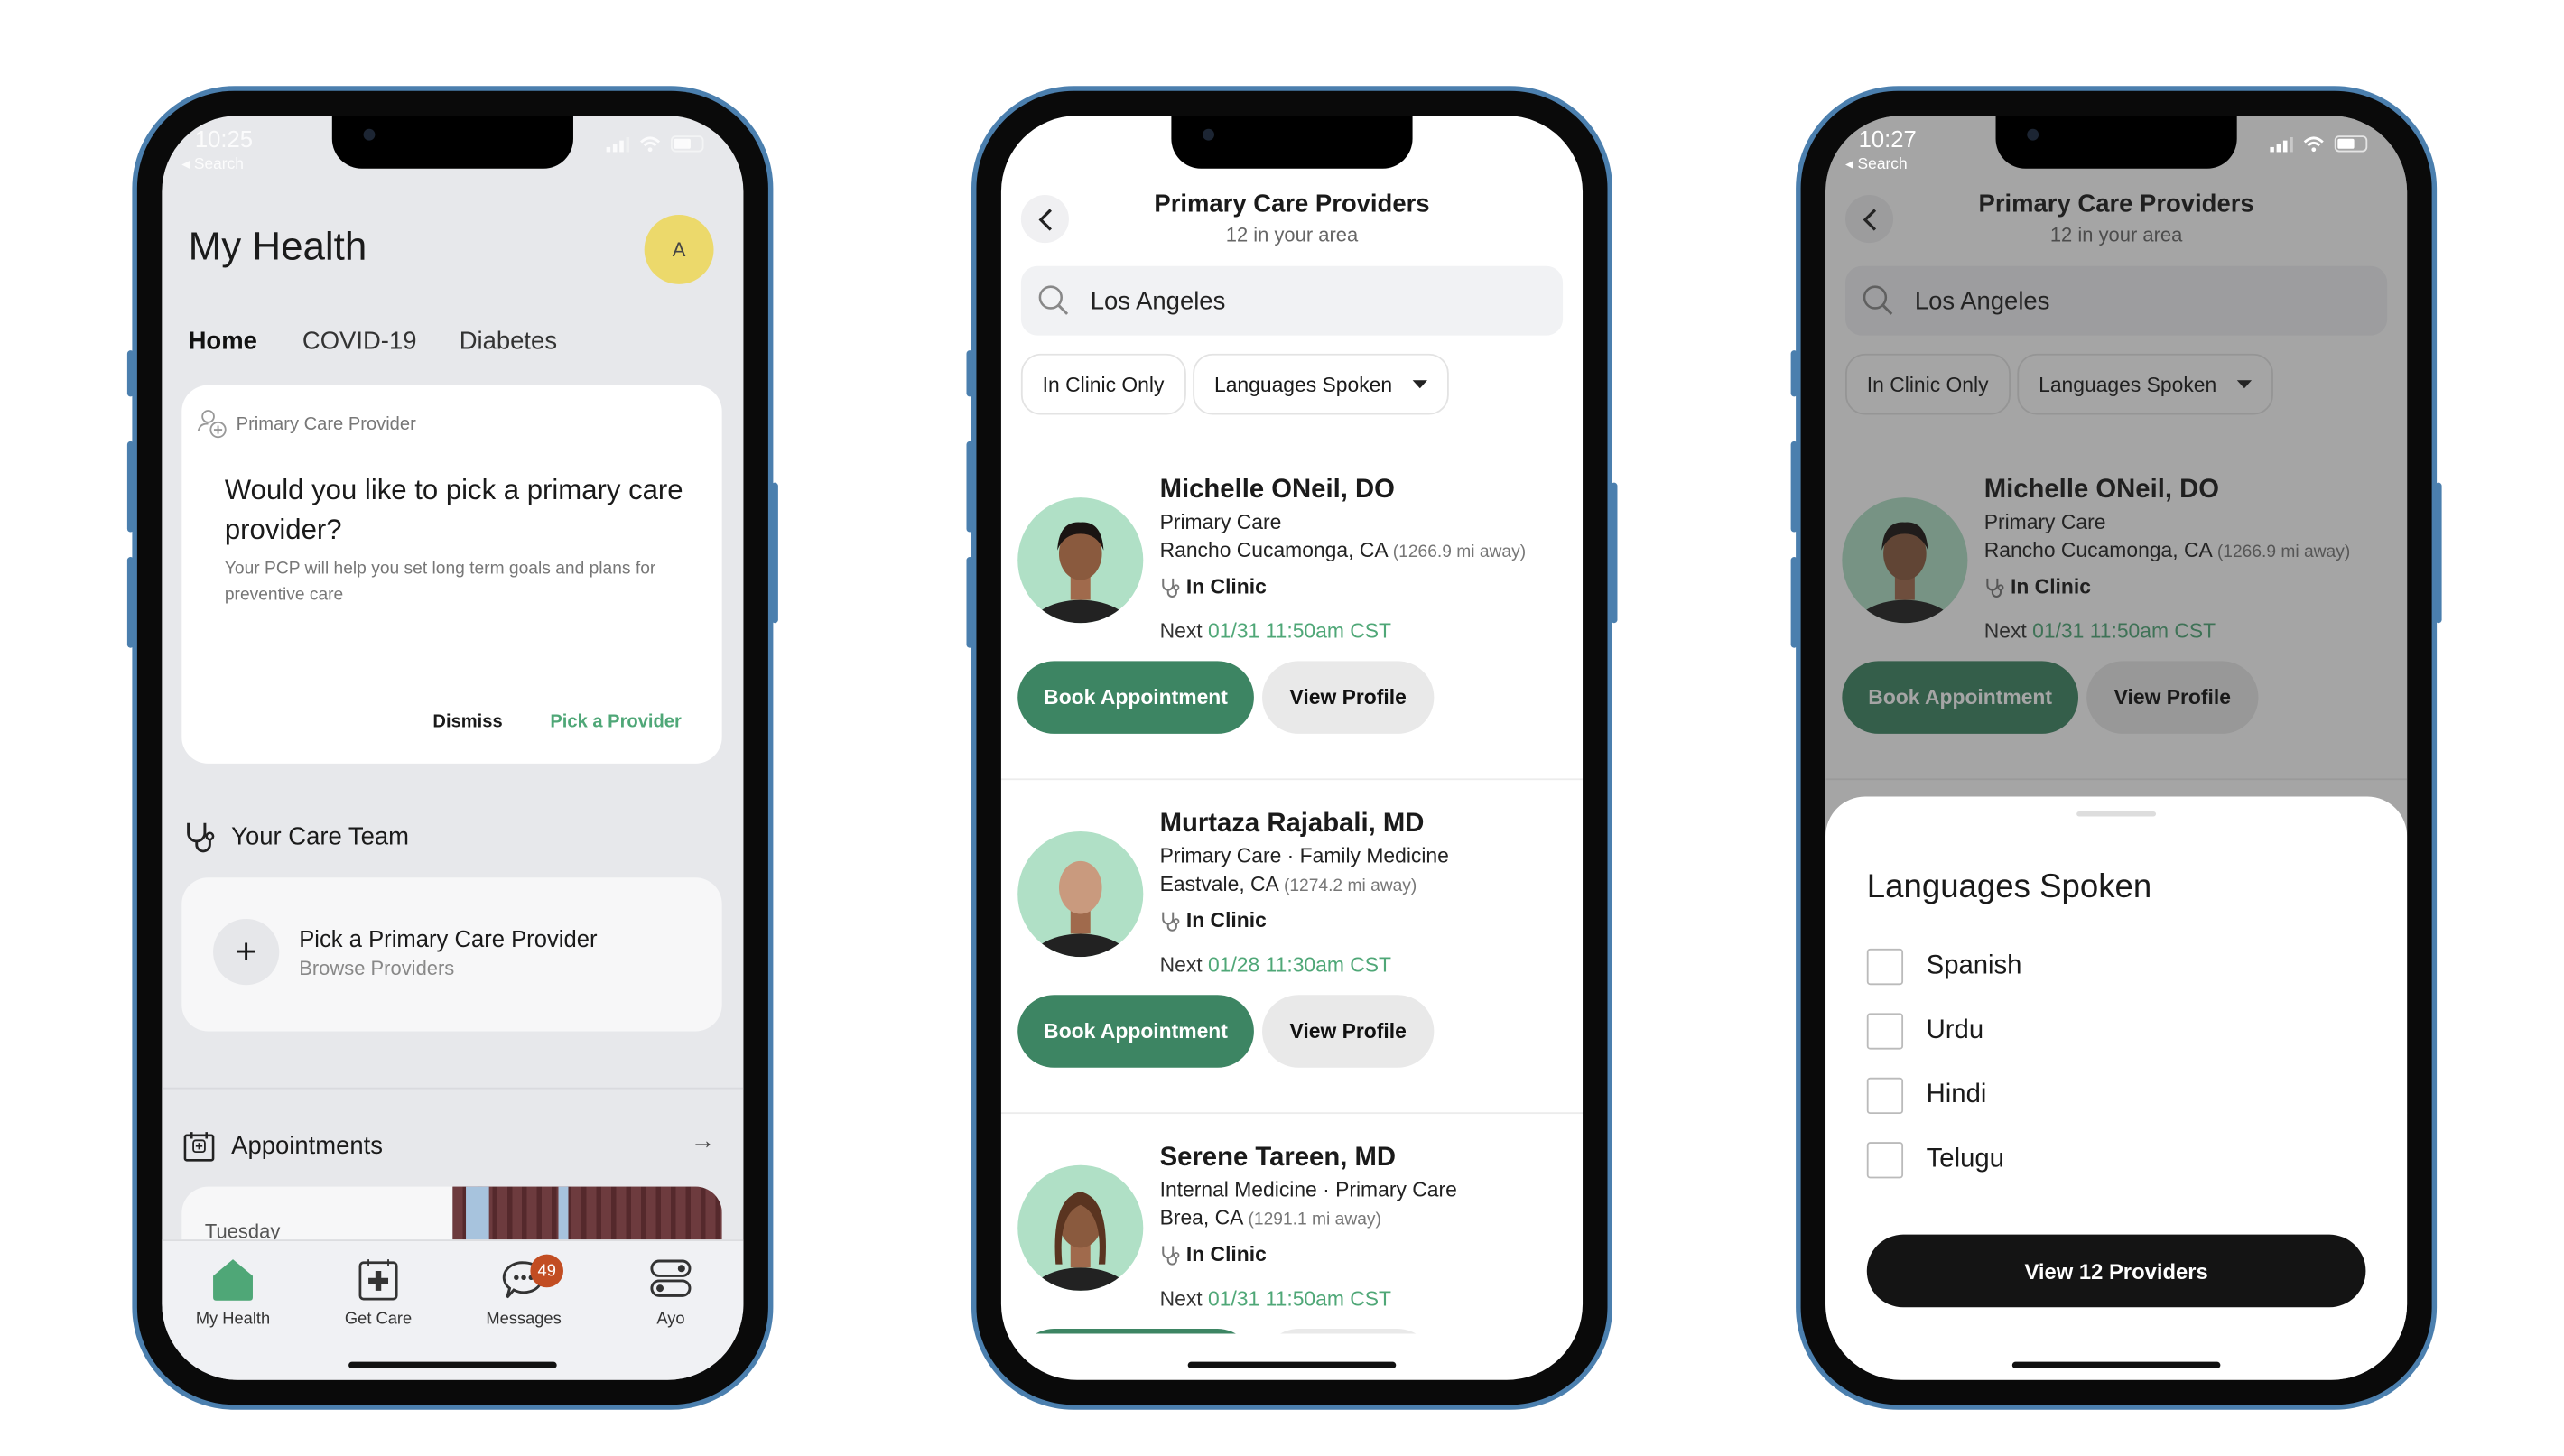 Image resolution: width=2564 pixels, height=1456 pixels. I want to click on provider-distance: (1274.2 mi away), so click(1350, 886).